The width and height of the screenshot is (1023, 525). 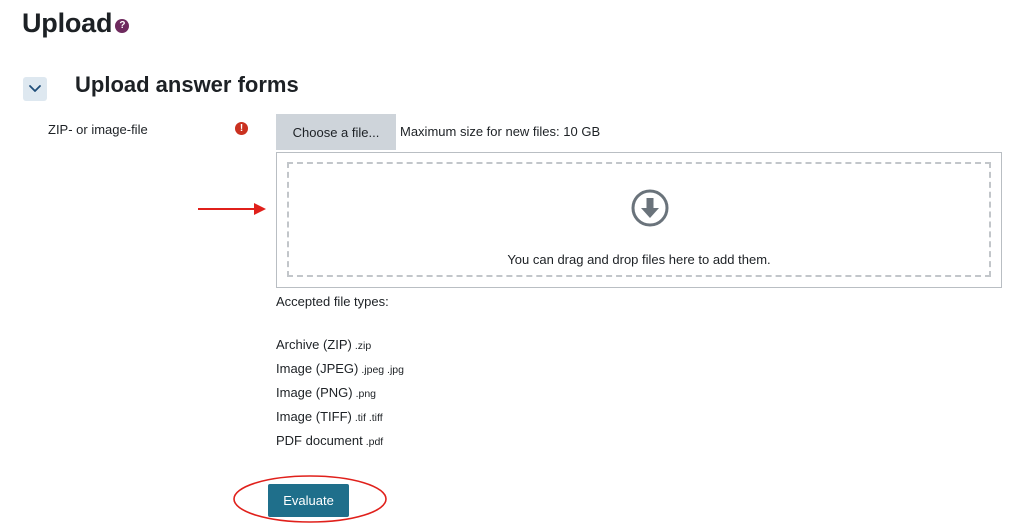 What do you see at coordinates (187, 84) in the screenshot?
I see `section-title: Upload answer forms` at bounding box center [187, 84].